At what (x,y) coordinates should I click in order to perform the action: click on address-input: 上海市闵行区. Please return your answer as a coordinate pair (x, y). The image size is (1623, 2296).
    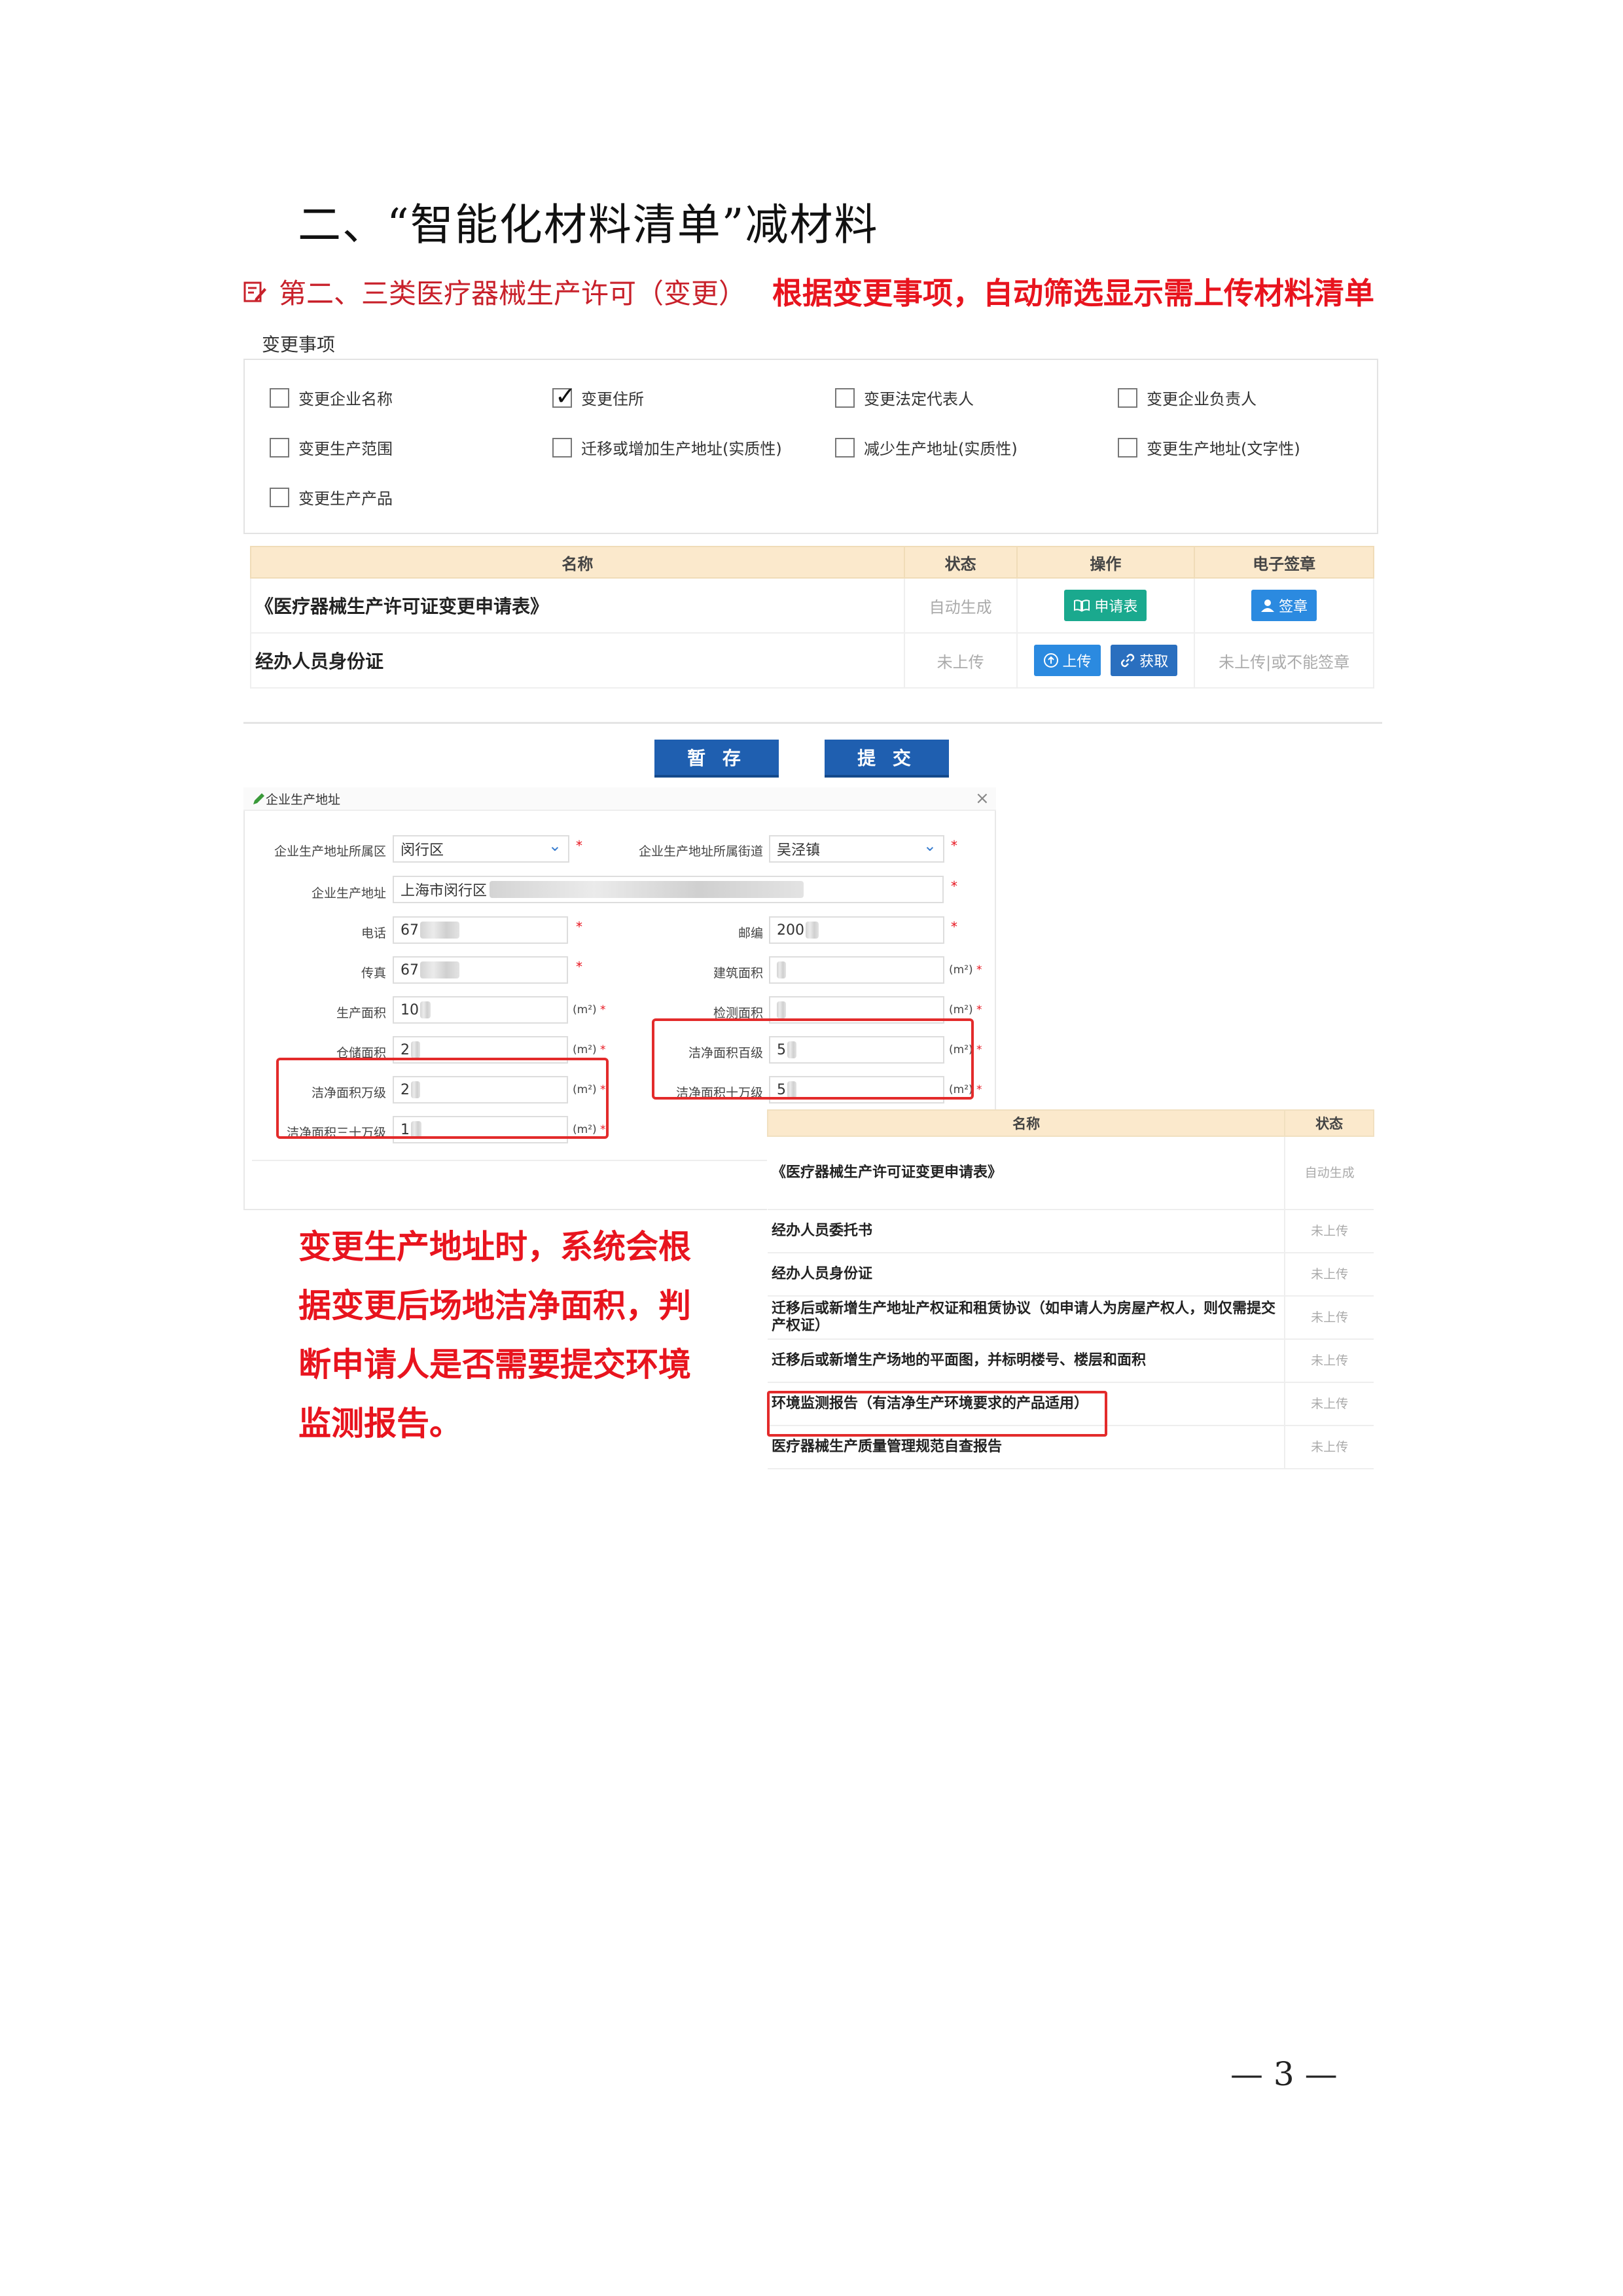
    Looking at the image, I should click on (668, 889).